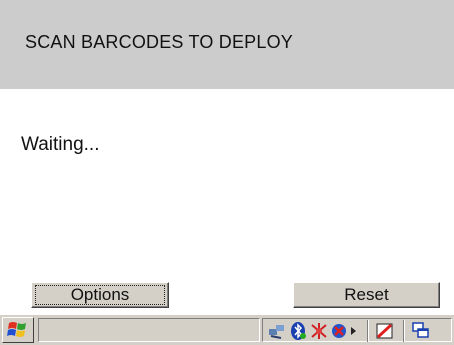  I want to click on arrow-icon, so click(354, 331).